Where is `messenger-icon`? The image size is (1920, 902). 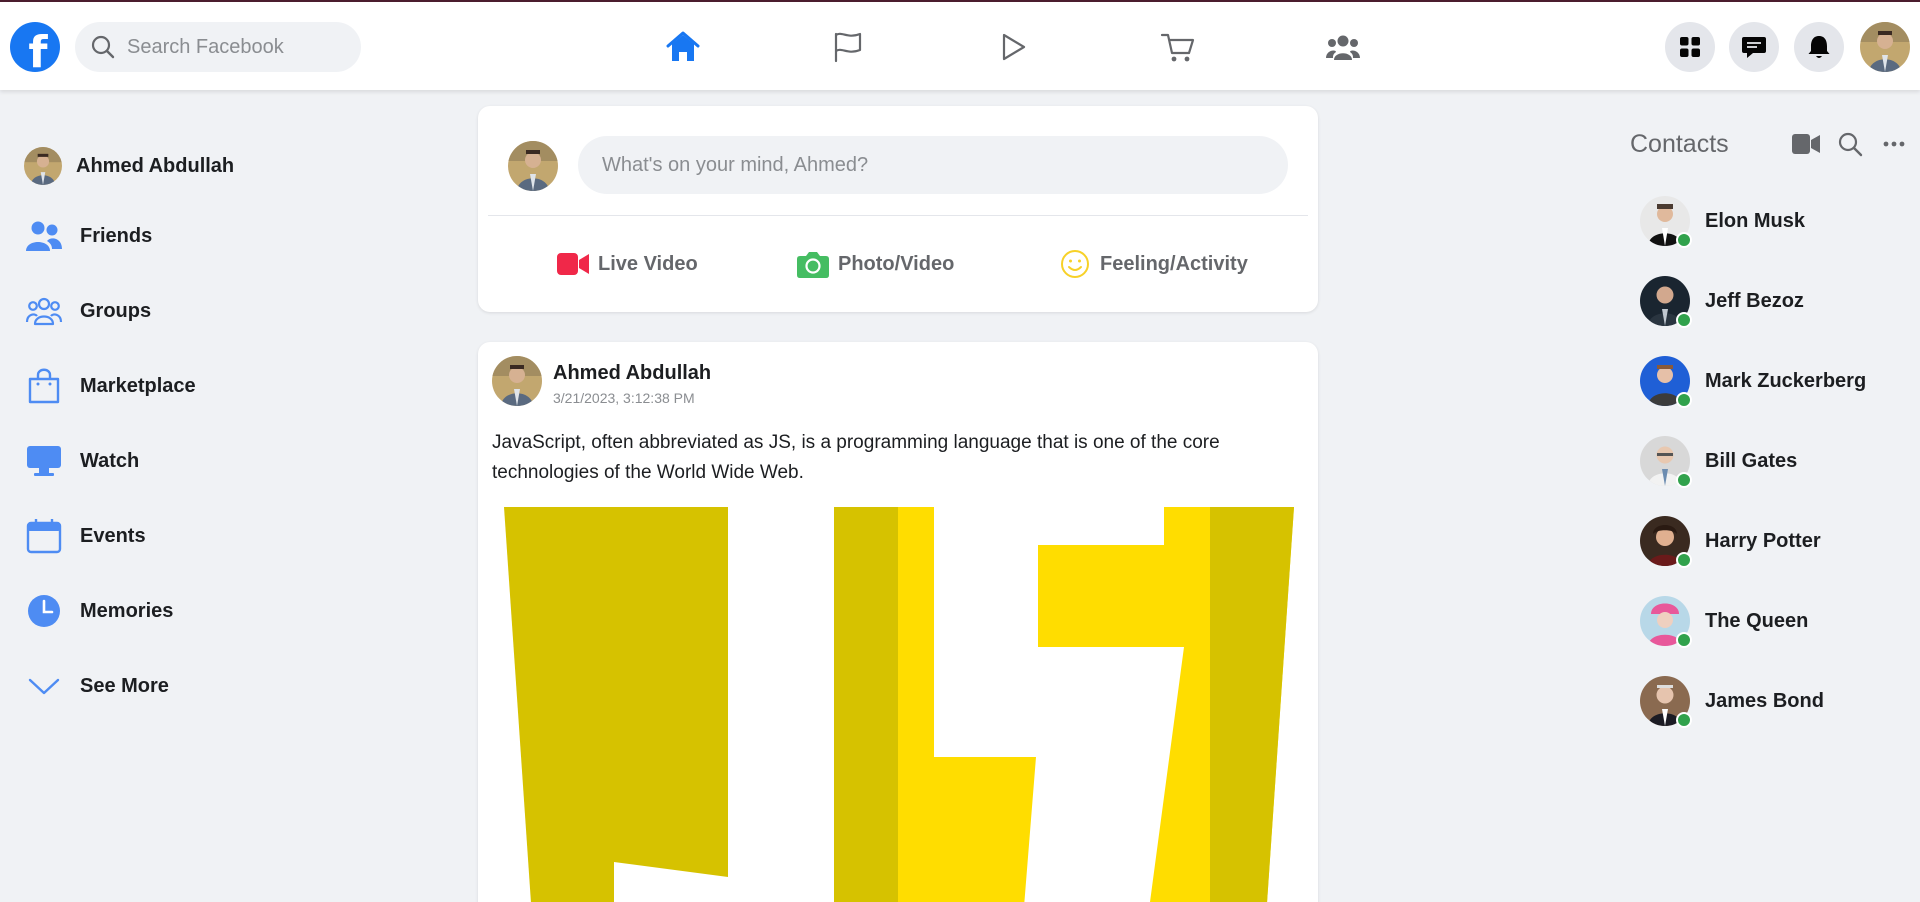 messenger-icon is located at coordinates (1754, 47).